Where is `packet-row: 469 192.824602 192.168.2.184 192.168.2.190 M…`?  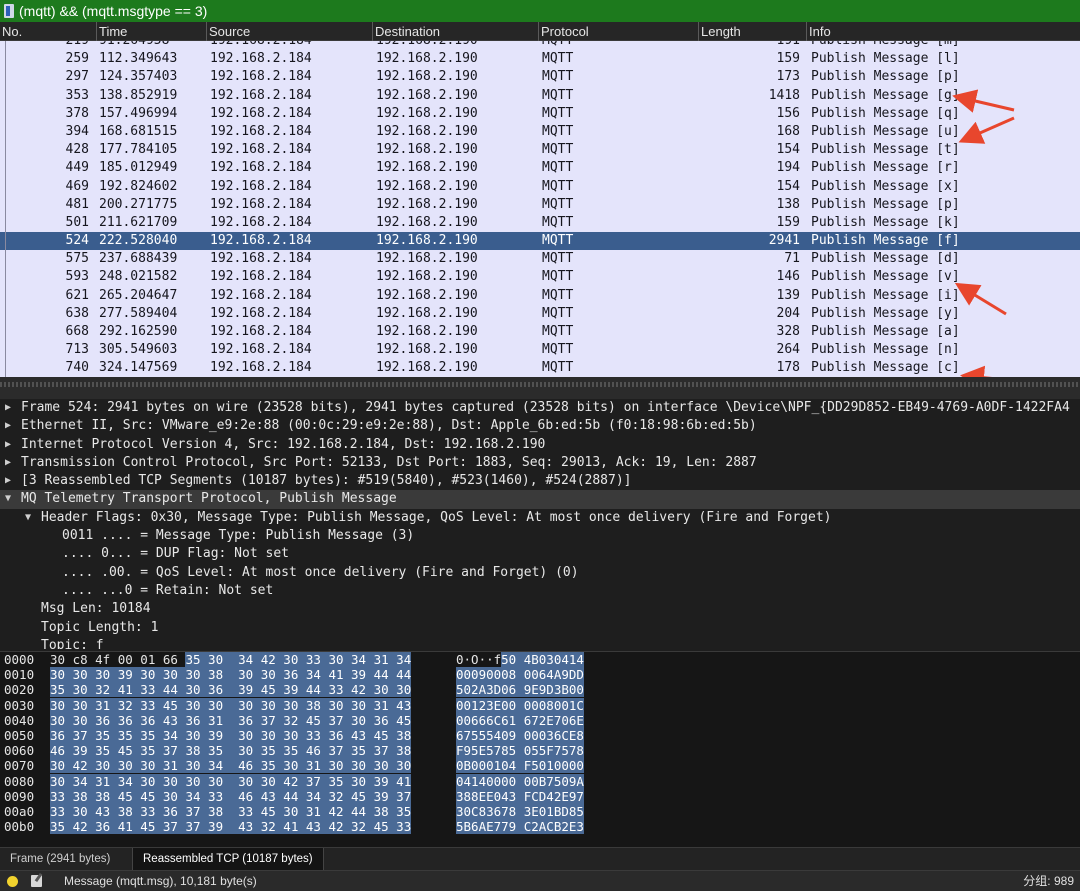 packet-row: 469 192.824602 192.168.2.184 192.168.2.190 M… is located at coordinates (540, 187).